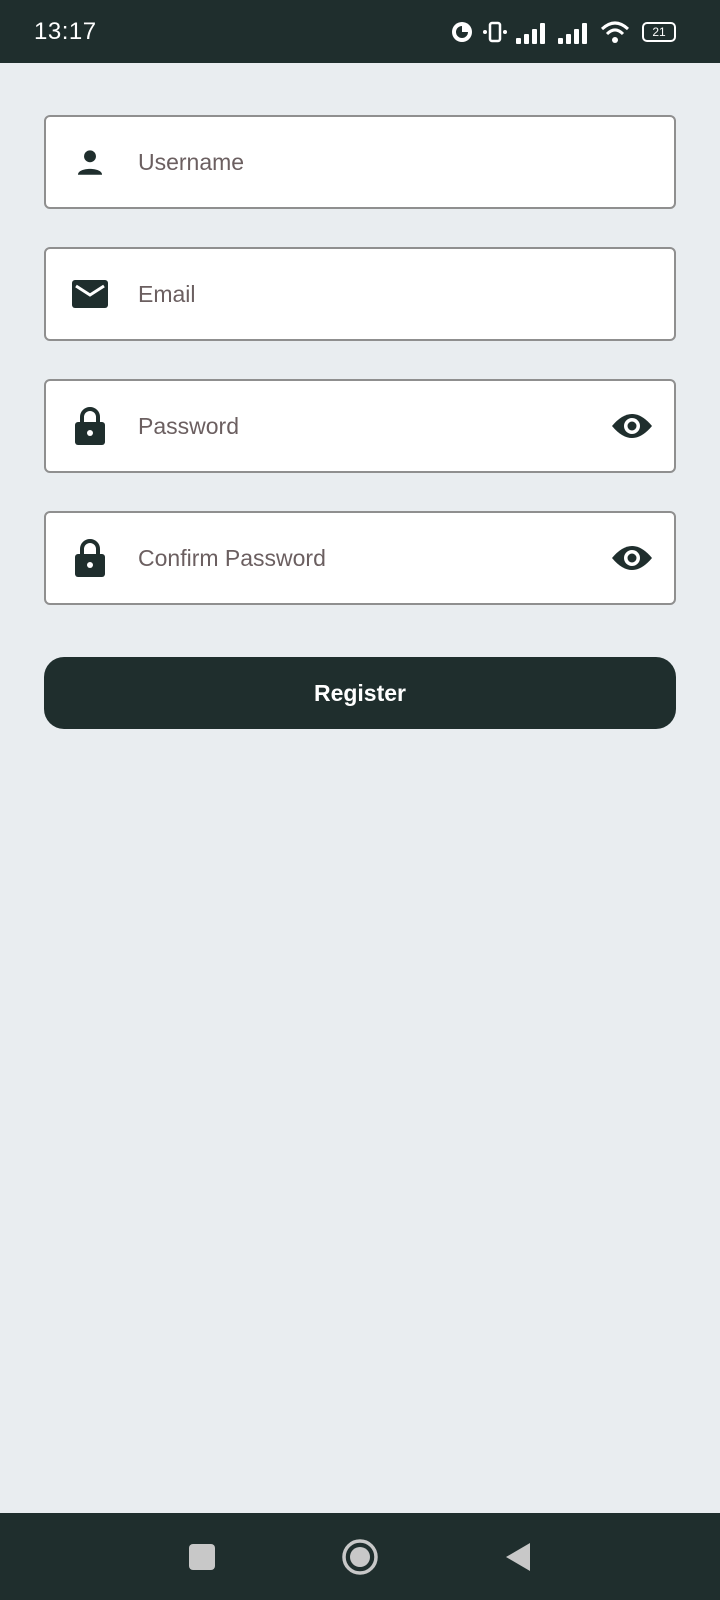 This screenshot has height=1600, width=720. Describe the element at coordinates (518, 1557) in the screenshot. I see `back-triangle-icon` at that location.